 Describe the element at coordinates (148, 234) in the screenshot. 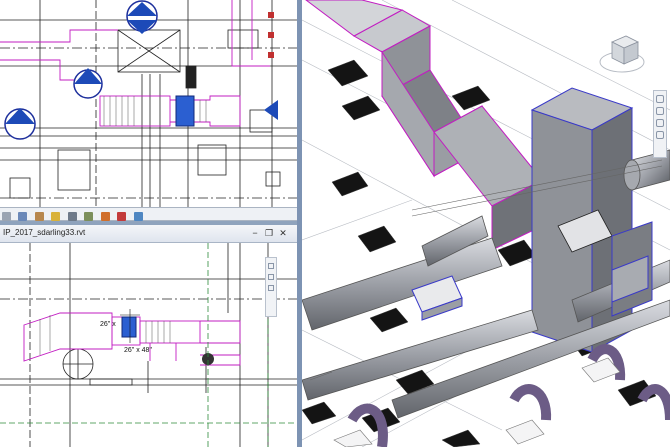

I see `view-title-bar: IP_2017_sdarling33.rvt − ❐ ✕` at that location.